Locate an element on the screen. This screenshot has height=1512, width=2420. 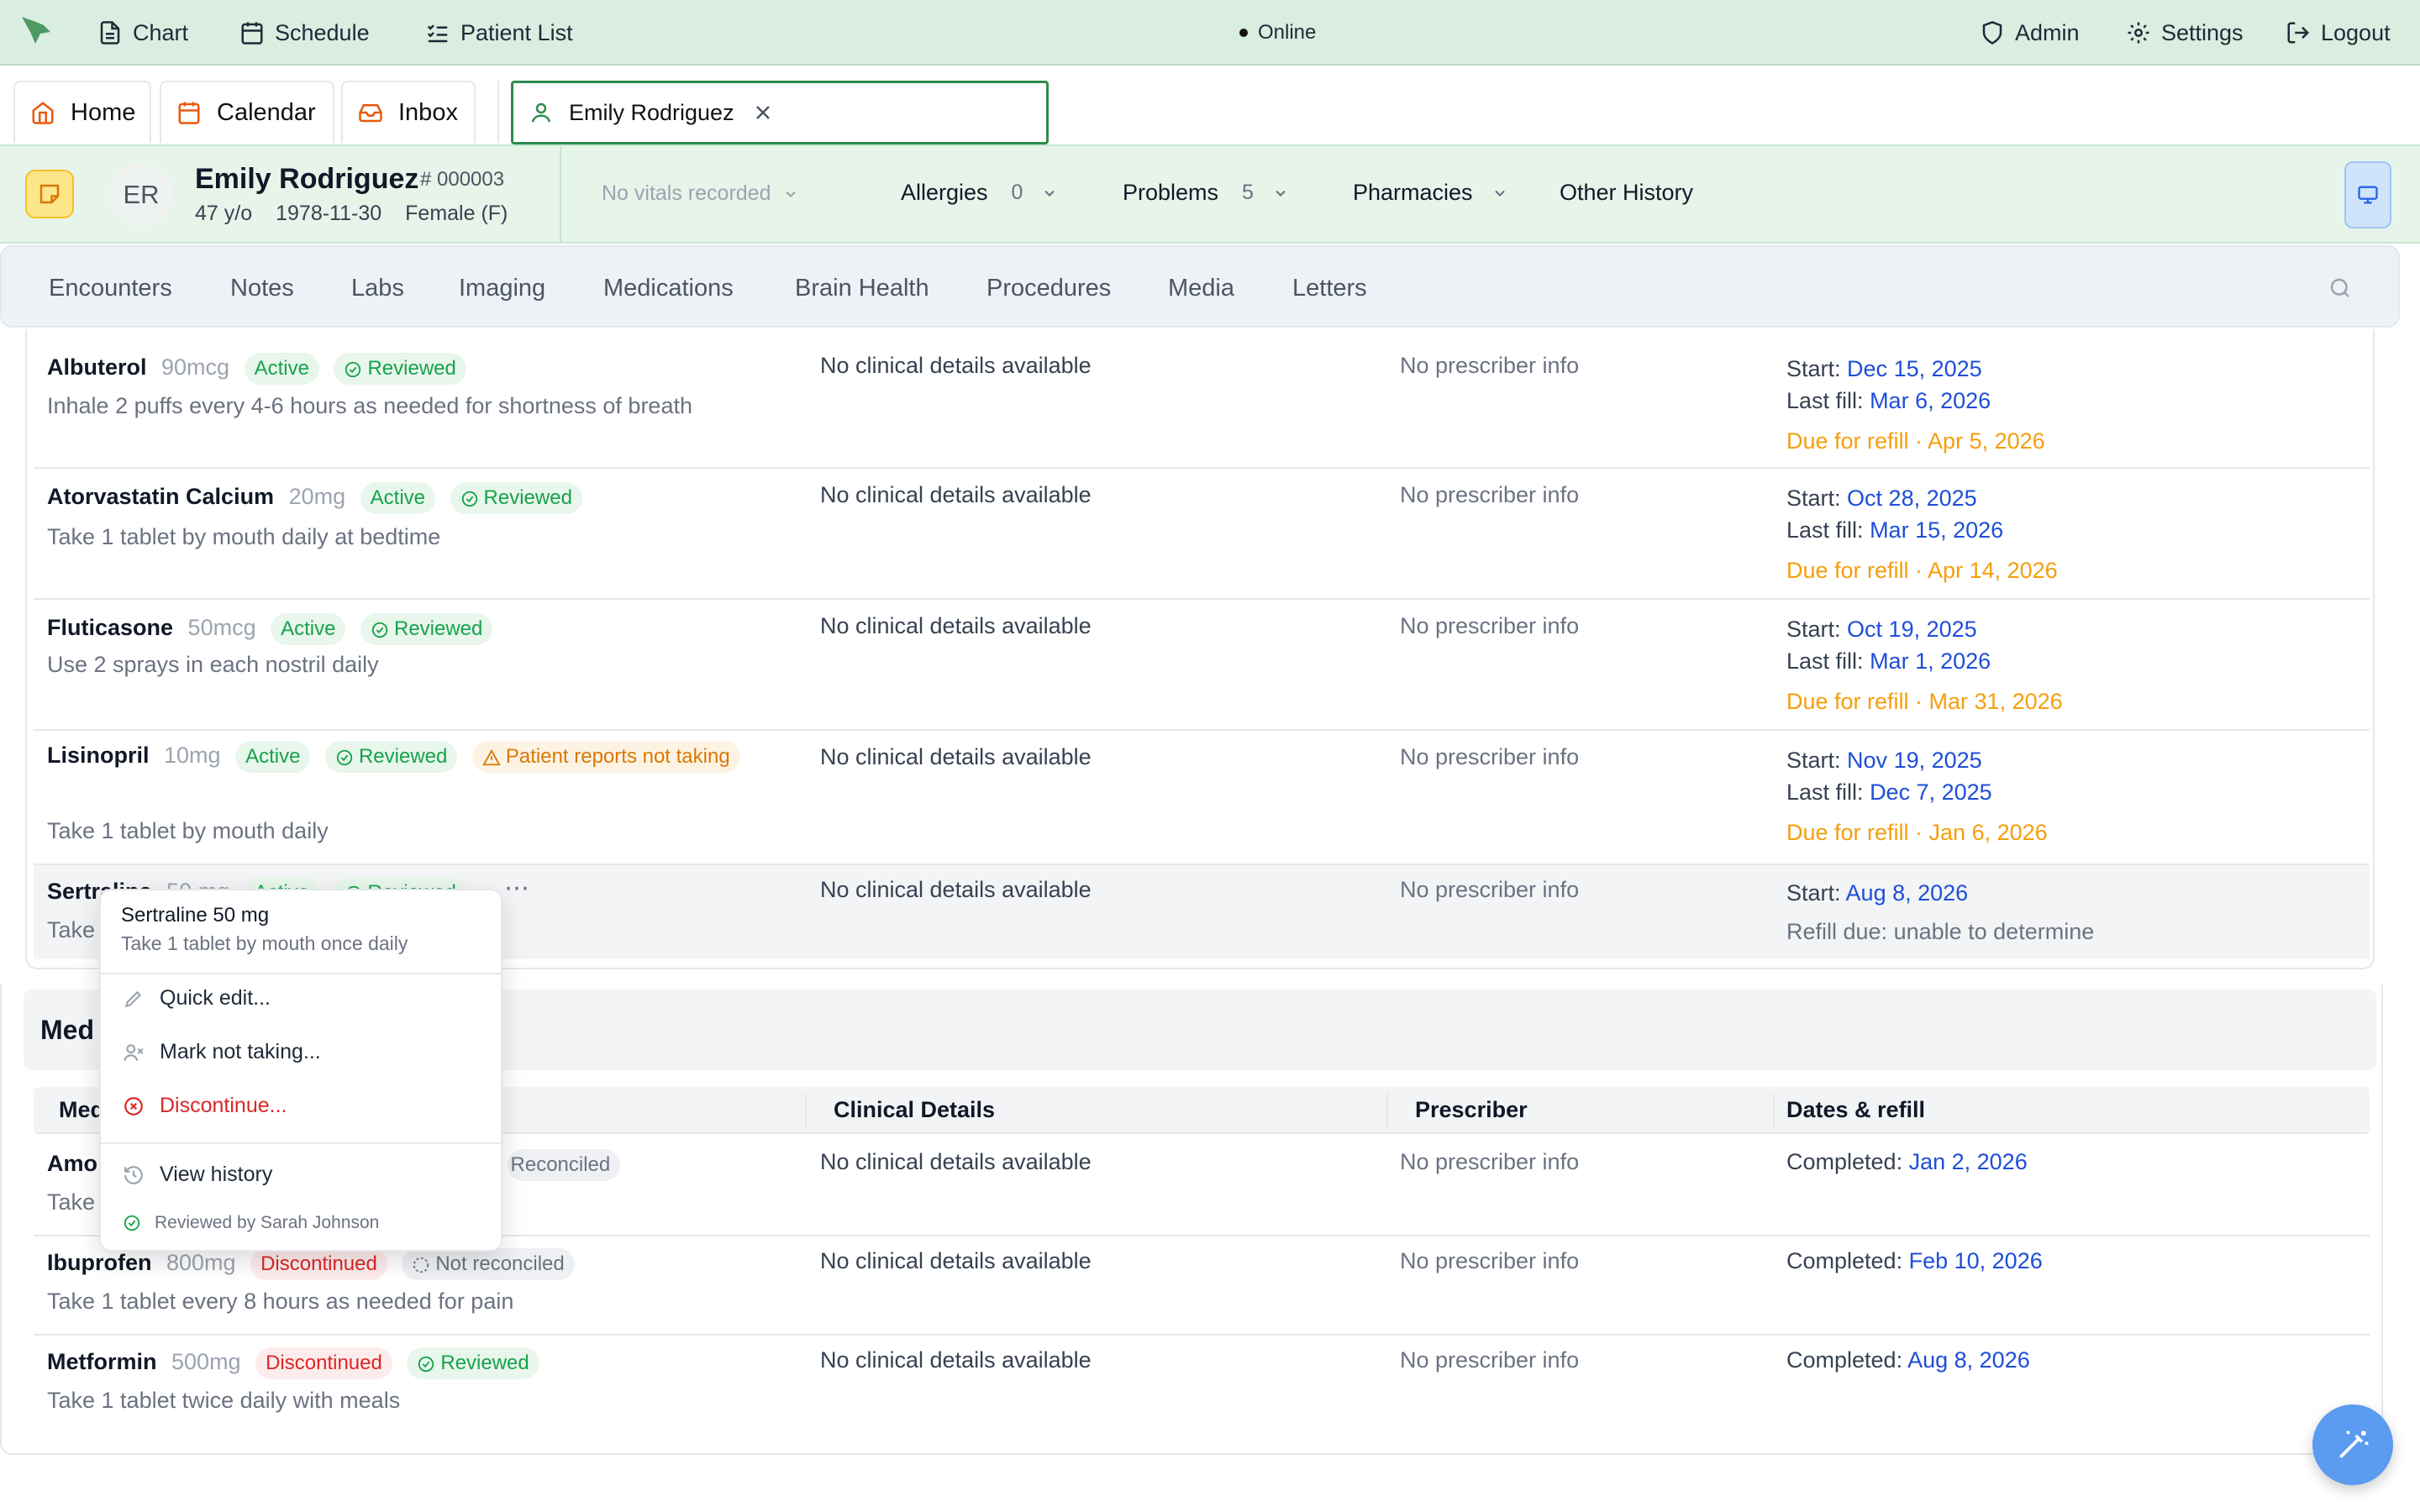
nav-admin: Admin is located at coordinates (2030, 33).